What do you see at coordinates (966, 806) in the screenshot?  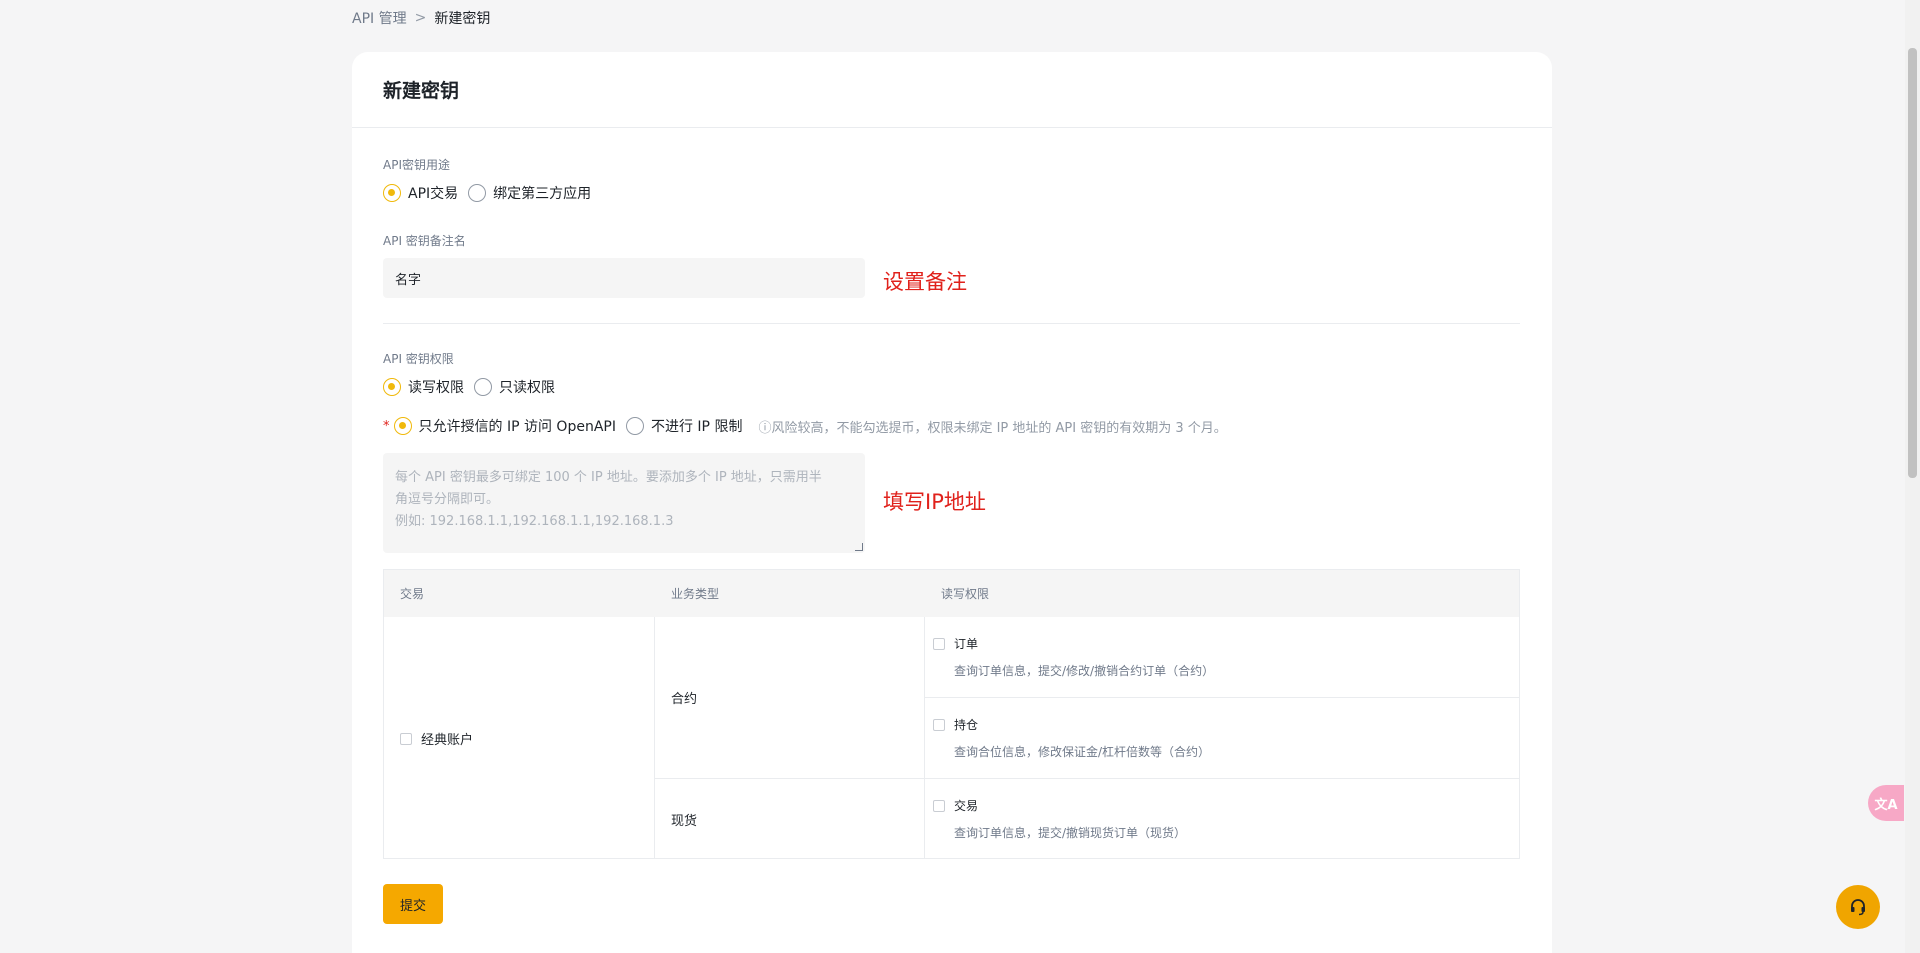 I see `perm-title: 交易` at bounding box center [966, 806].